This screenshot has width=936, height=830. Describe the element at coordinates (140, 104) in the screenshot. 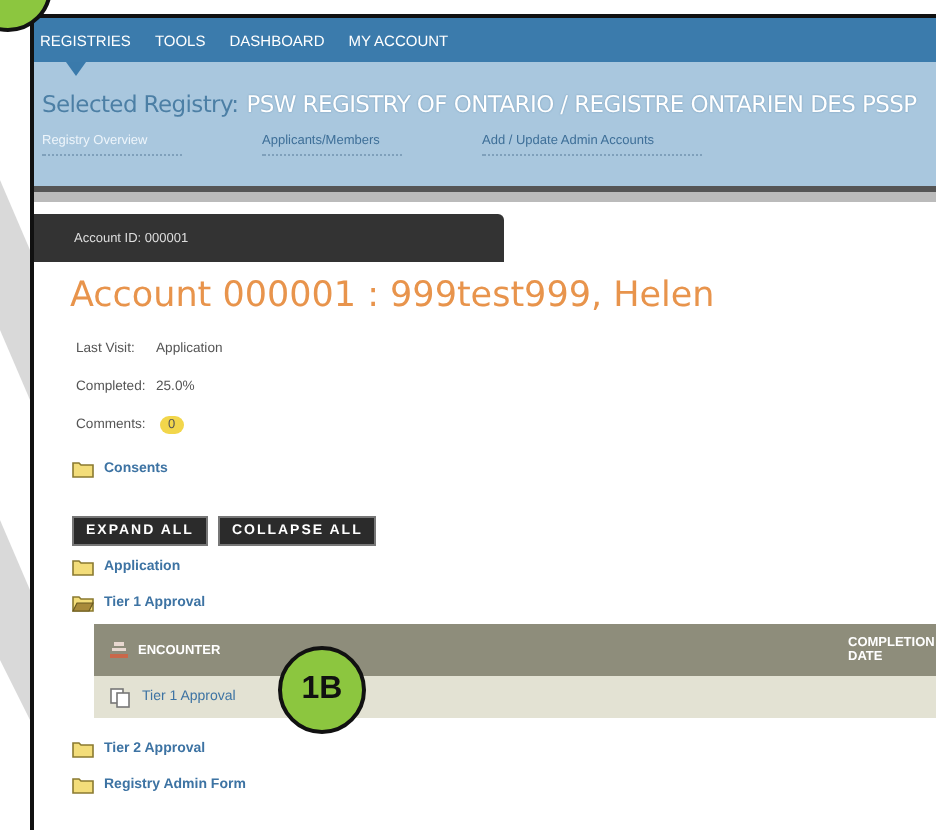

I see `registry-label: Selected Registry:` at that location.